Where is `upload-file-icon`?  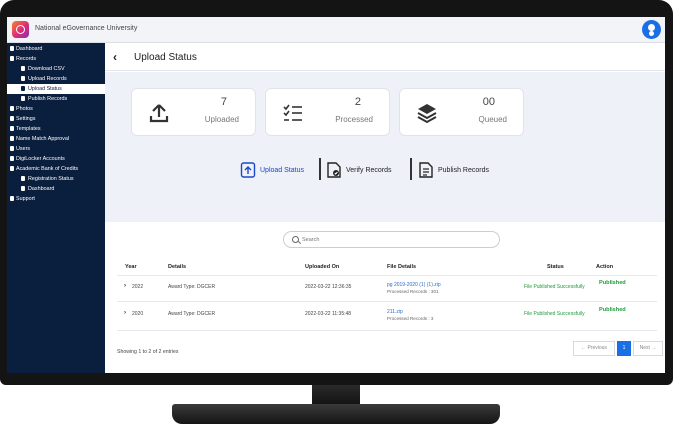
upload-file-icon is located at coordinates (248, 170).